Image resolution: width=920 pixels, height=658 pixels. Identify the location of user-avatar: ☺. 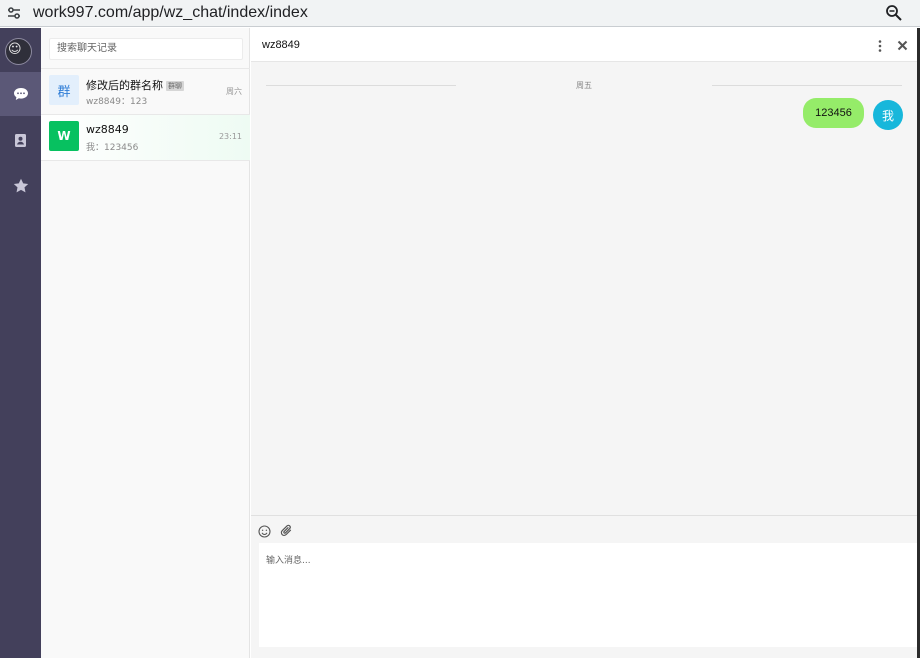
(18, 51).